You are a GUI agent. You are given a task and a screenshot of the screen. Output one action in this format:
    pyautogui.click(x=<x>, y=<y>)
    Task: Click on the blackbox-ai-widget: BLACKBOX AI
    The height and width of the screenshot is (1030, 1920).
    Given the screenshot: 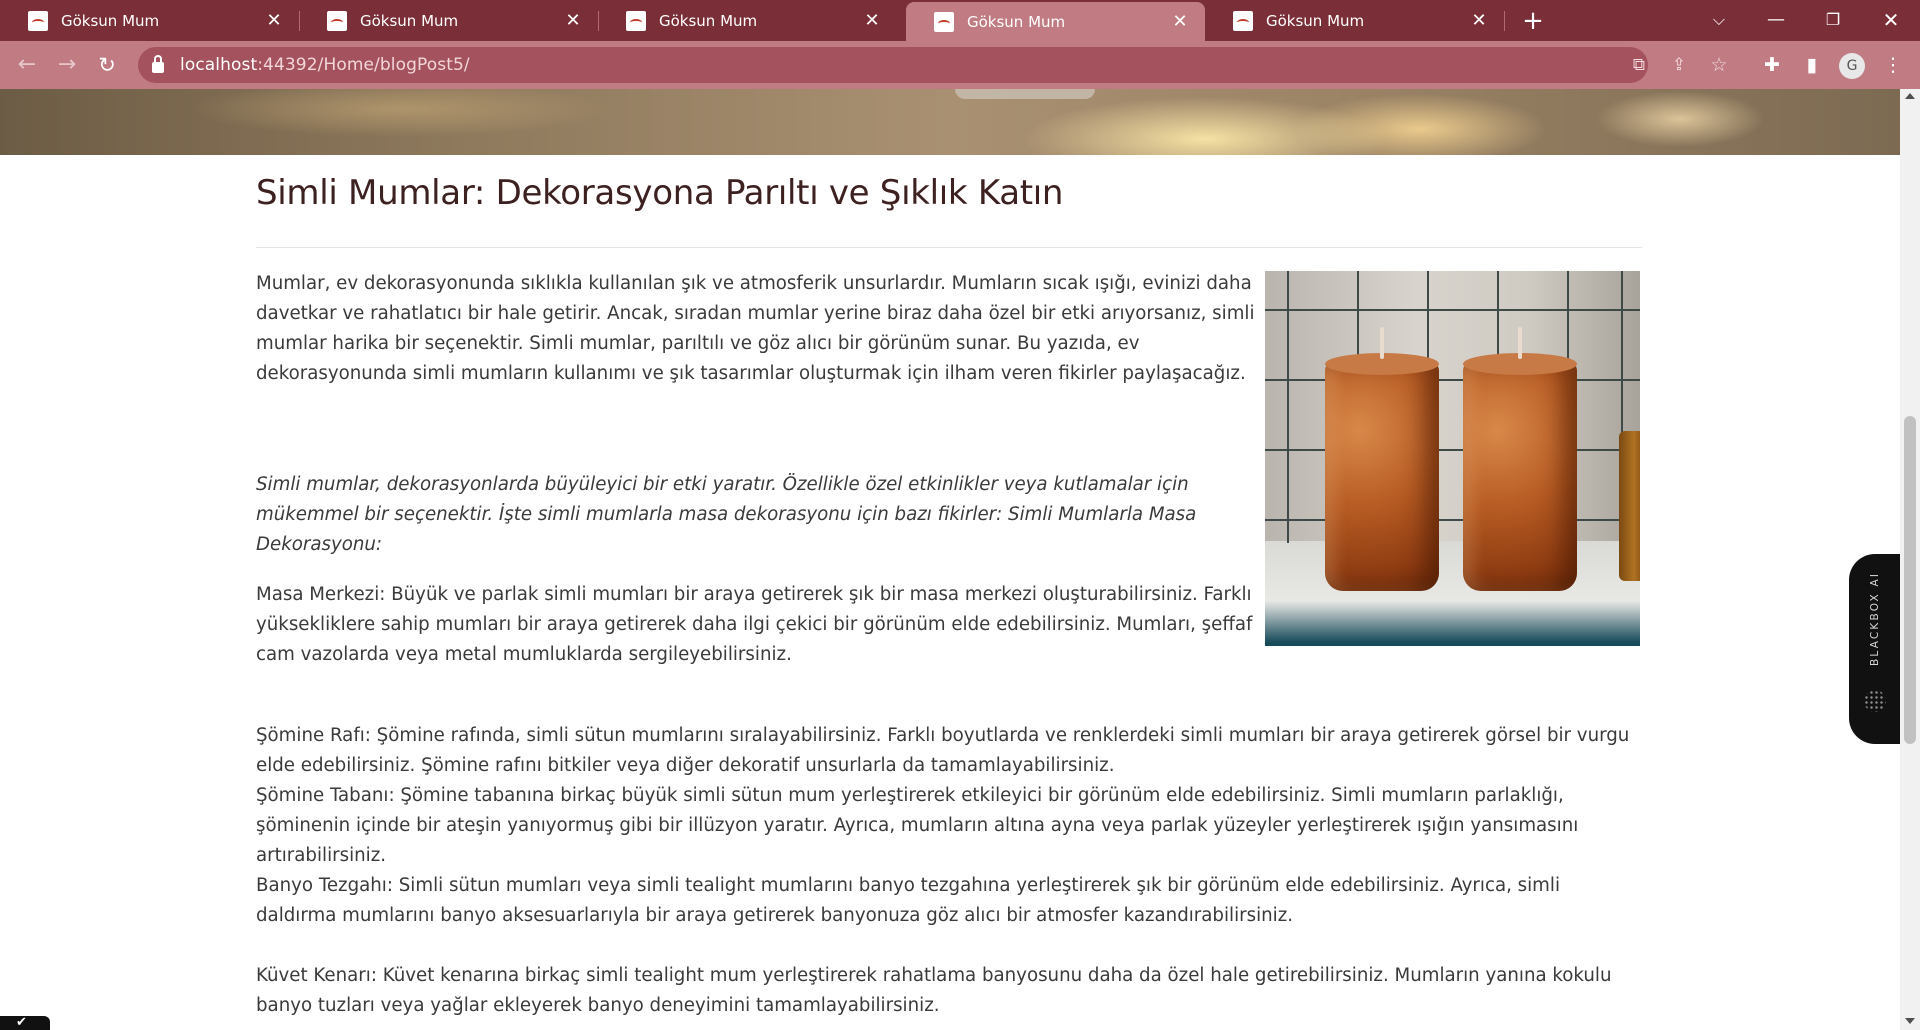 What is the action you would take?
    pyautogui.click(x=1874, y=649)
    